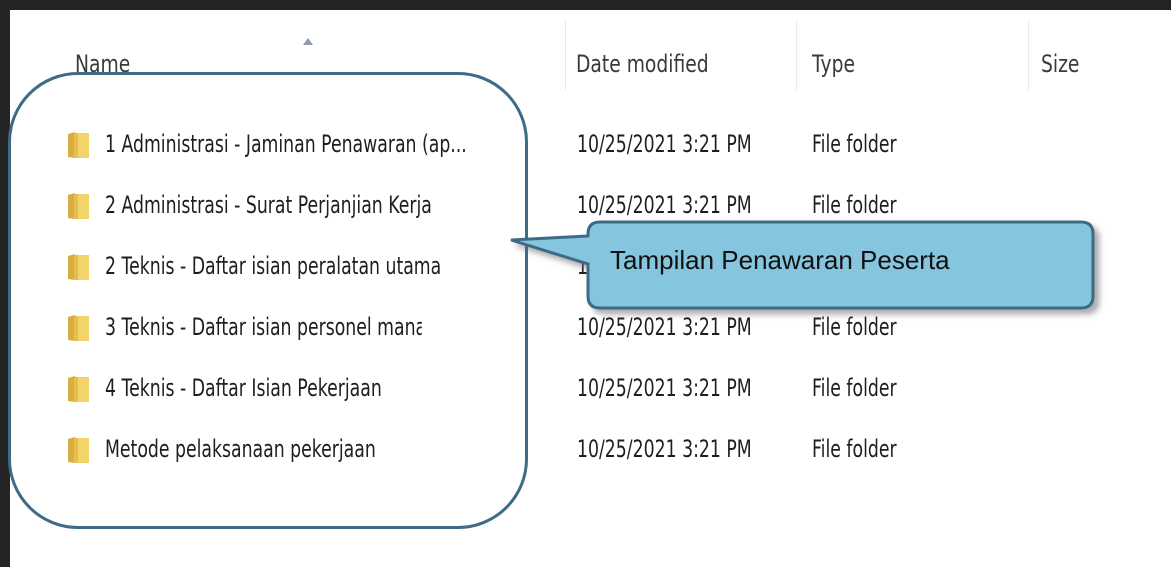 The width and height of the screenshot is (1171, 567). Describe the element at coordinates (240, 449) in the screenshot. I see `file-name: Metode pelaksanaan pekerjaan` at that location.